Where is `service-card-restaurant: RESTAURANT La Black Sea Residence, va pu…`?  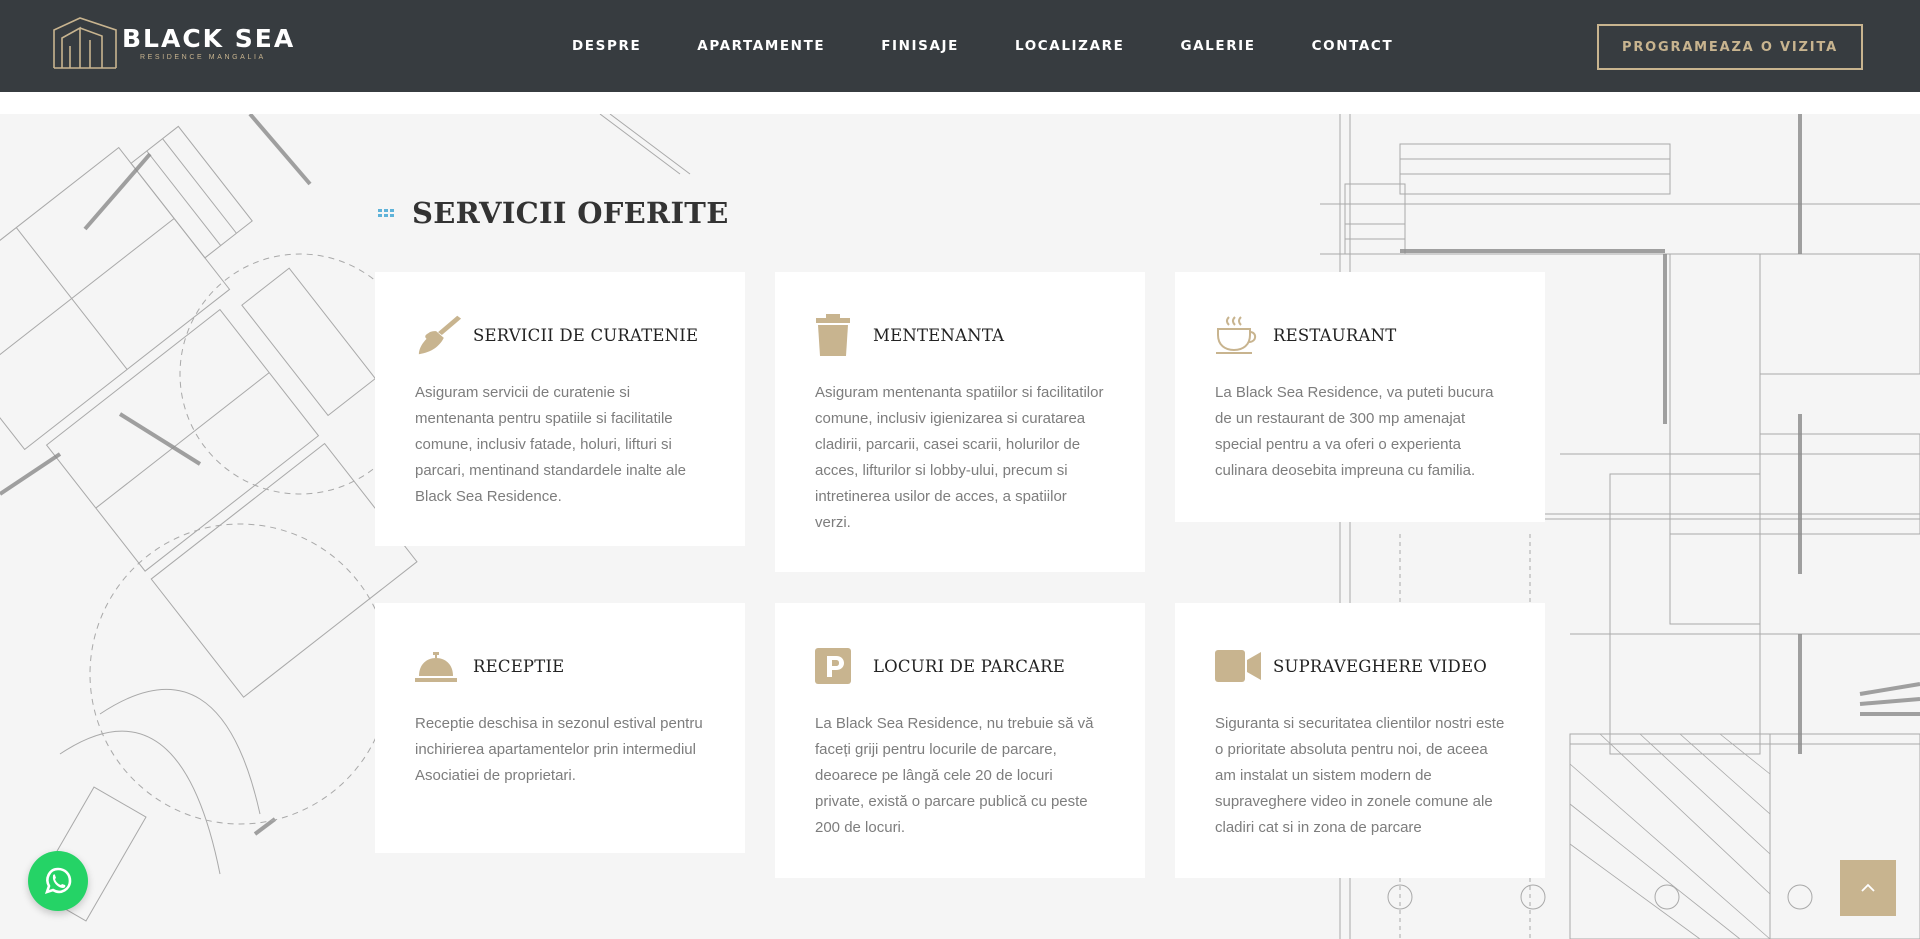 service-card-restaurant: RESTAURANT La Black Sea Residence, va pu… is located at coordinates (1360, 397).